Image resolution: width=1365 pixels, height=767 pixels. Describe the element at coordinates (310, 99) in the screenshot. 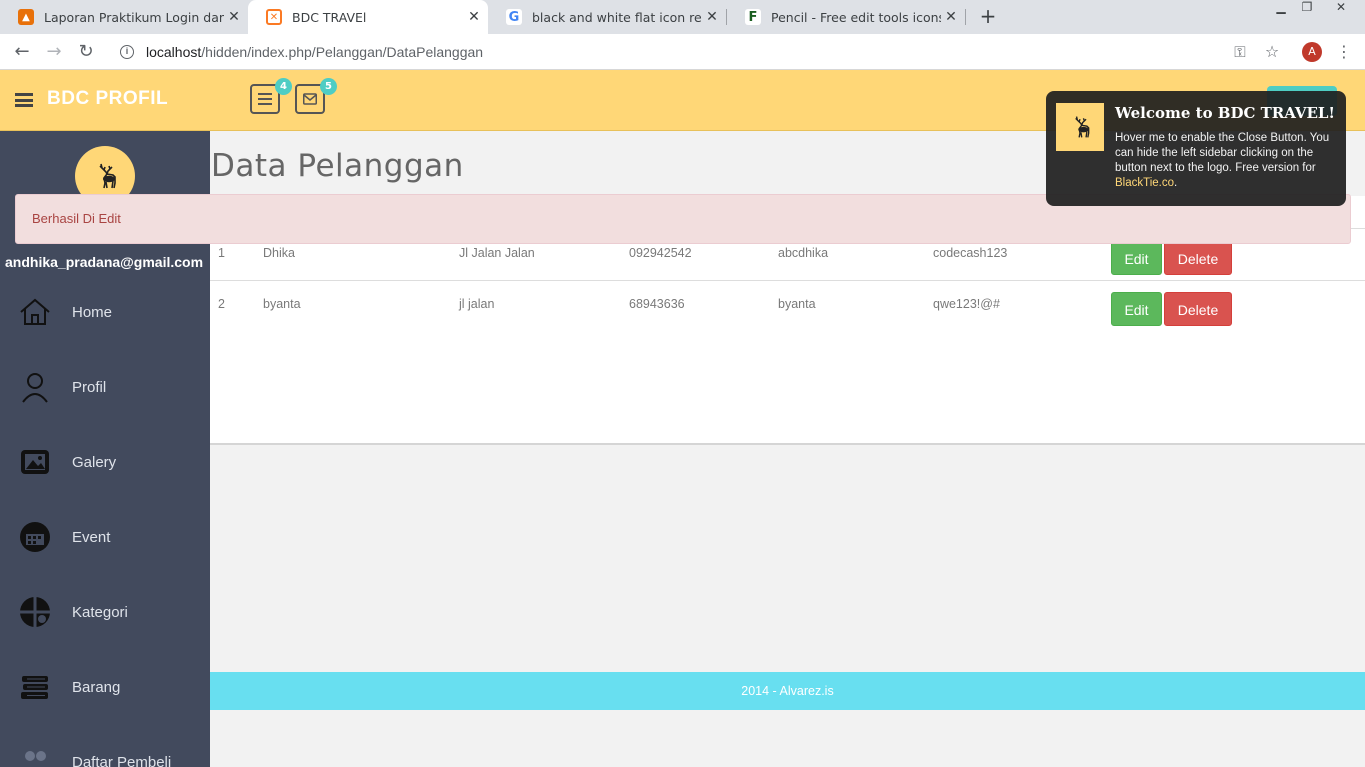

I see `envelope-icon` at that location.